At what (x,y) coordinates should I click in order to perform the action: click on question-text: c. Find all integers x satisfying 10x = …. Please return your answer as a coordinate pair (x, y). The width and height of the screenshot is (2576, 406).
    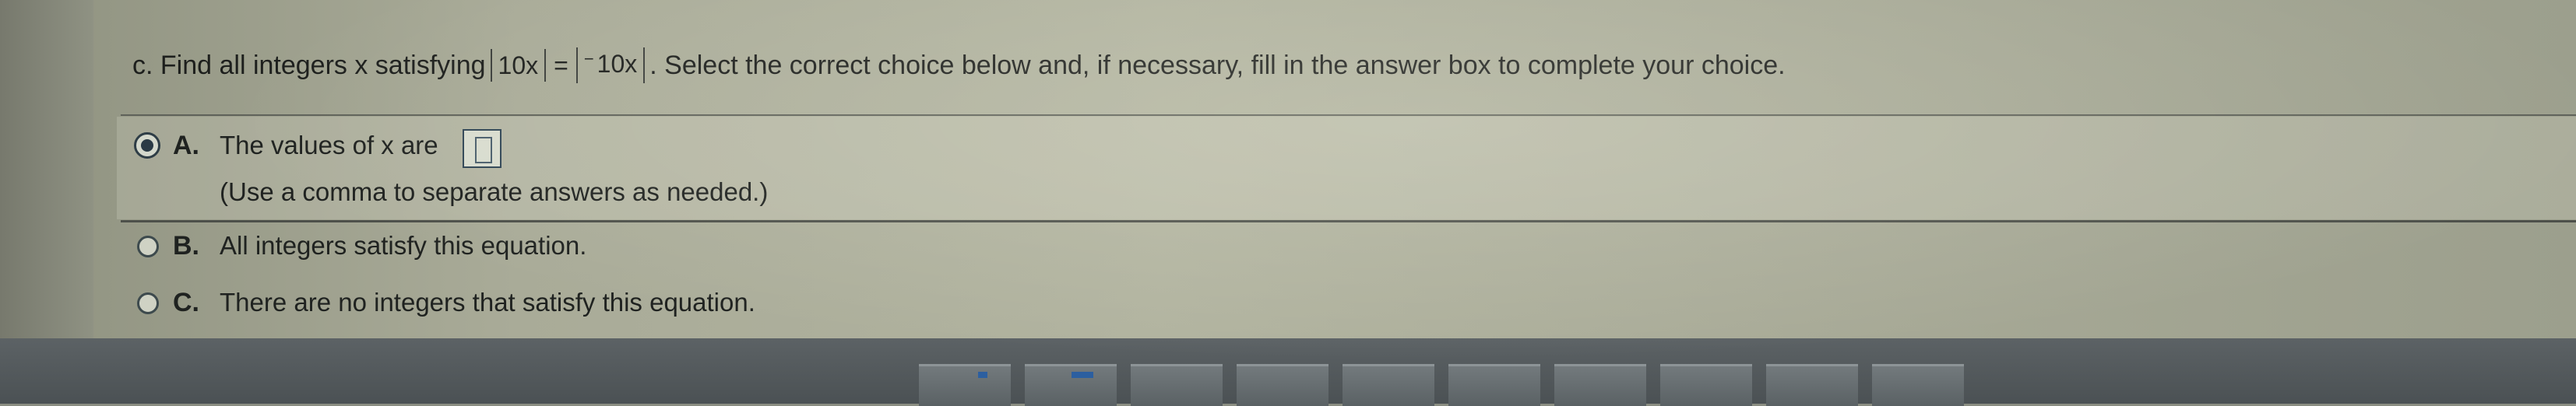
    Looking at the image, I should click on (959, 65).